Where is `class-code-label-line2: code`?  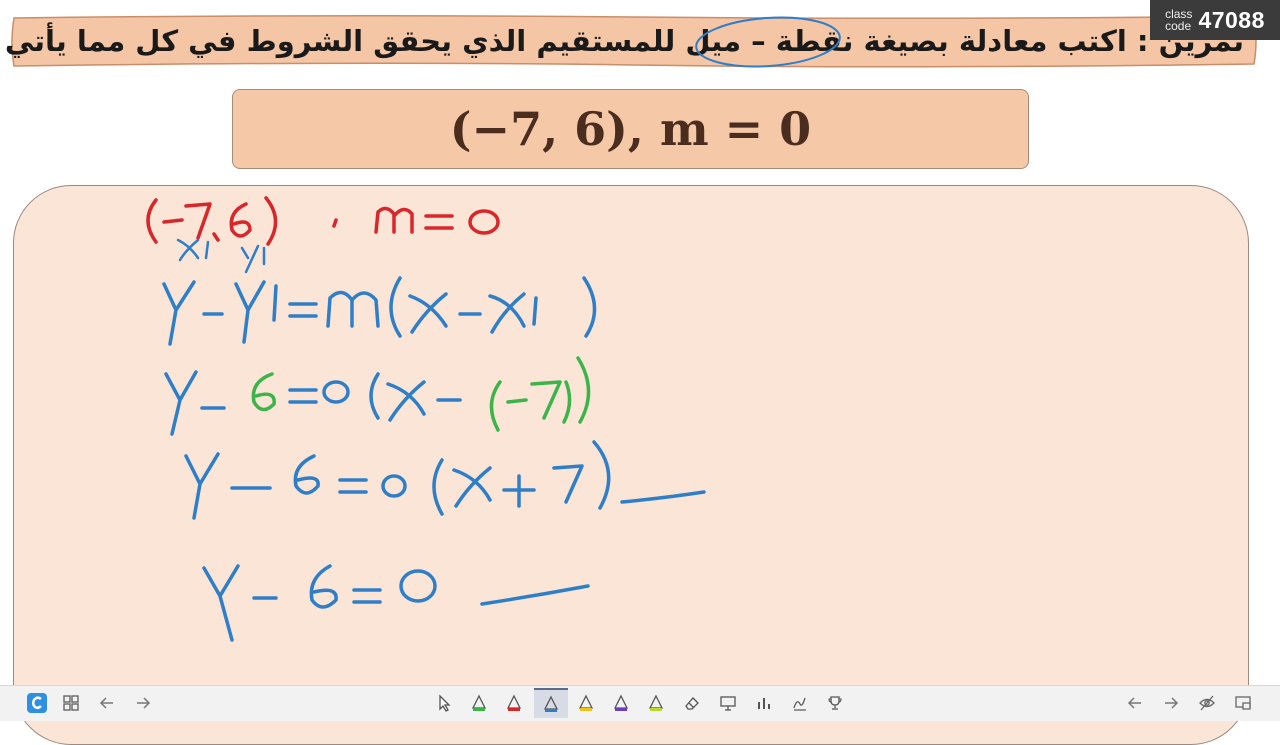
class-code-label-line2: code is located at coordinates (1178, 26).